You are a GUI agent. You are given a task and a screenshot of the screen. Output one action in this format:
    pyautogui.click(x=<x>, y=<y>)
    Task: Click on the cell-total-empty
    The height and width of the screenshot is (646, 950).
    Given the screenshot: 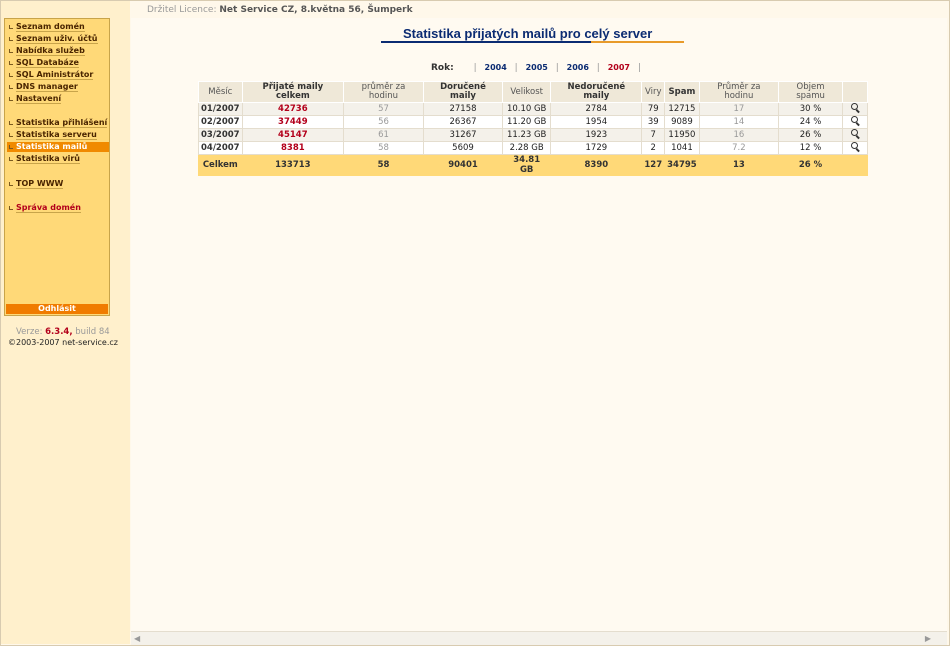 What is the action you would take?
    pyautogui.click(x=855, y=165)
    